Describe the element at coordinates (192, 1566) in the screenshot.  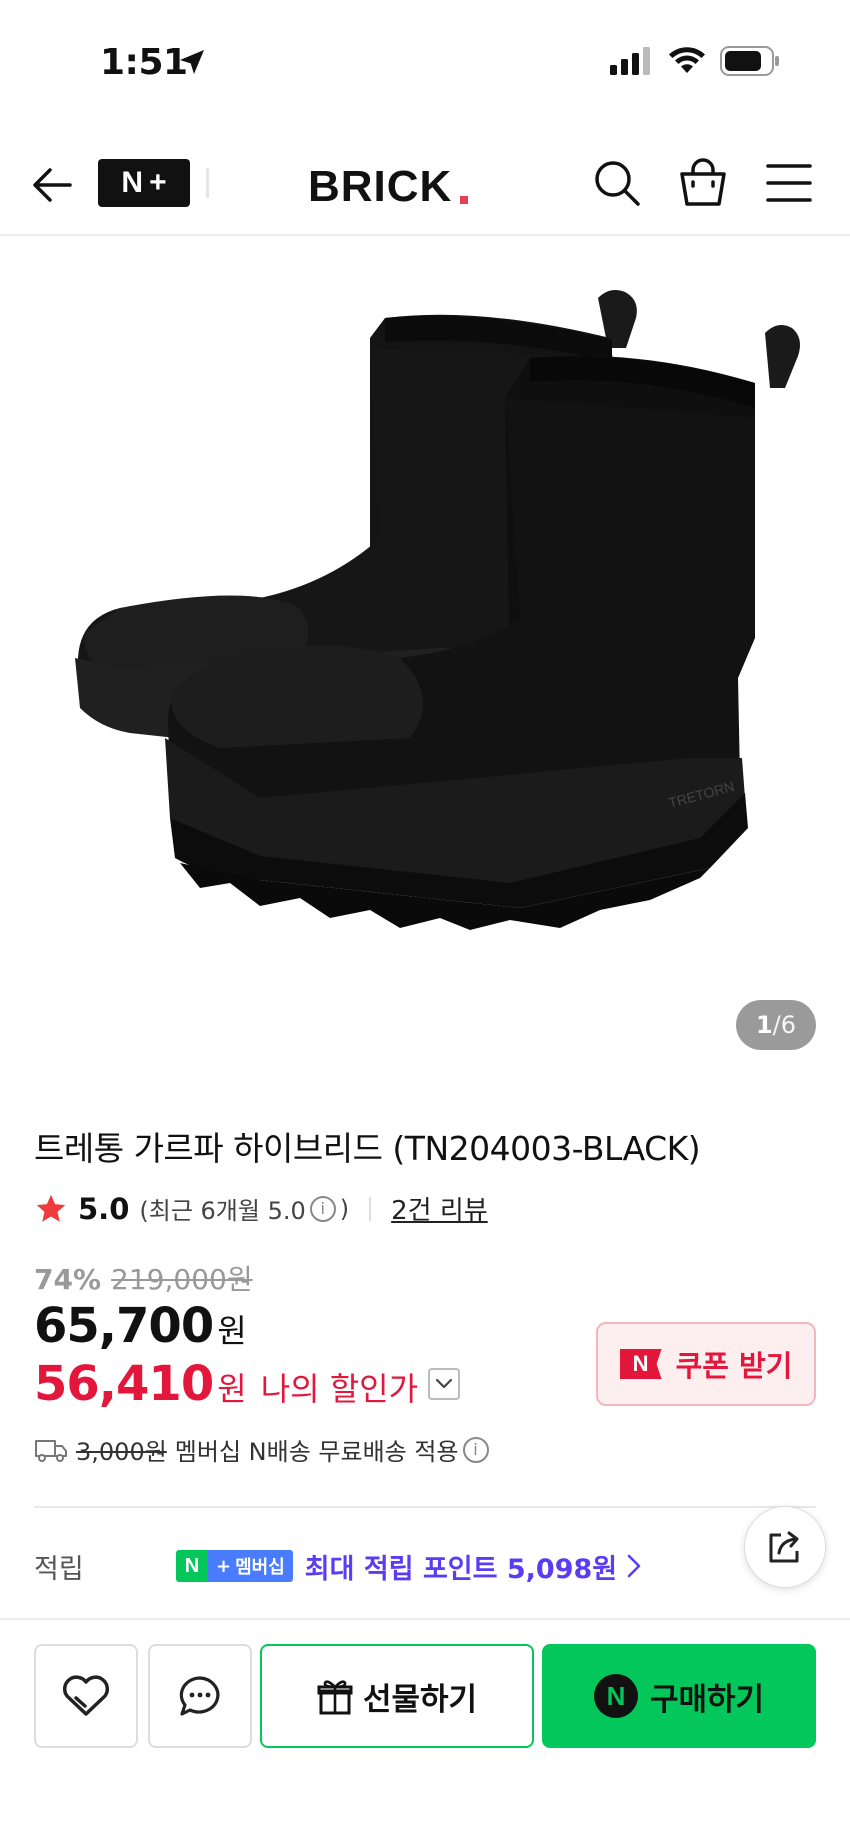
I see `membership-n: N` at that location.